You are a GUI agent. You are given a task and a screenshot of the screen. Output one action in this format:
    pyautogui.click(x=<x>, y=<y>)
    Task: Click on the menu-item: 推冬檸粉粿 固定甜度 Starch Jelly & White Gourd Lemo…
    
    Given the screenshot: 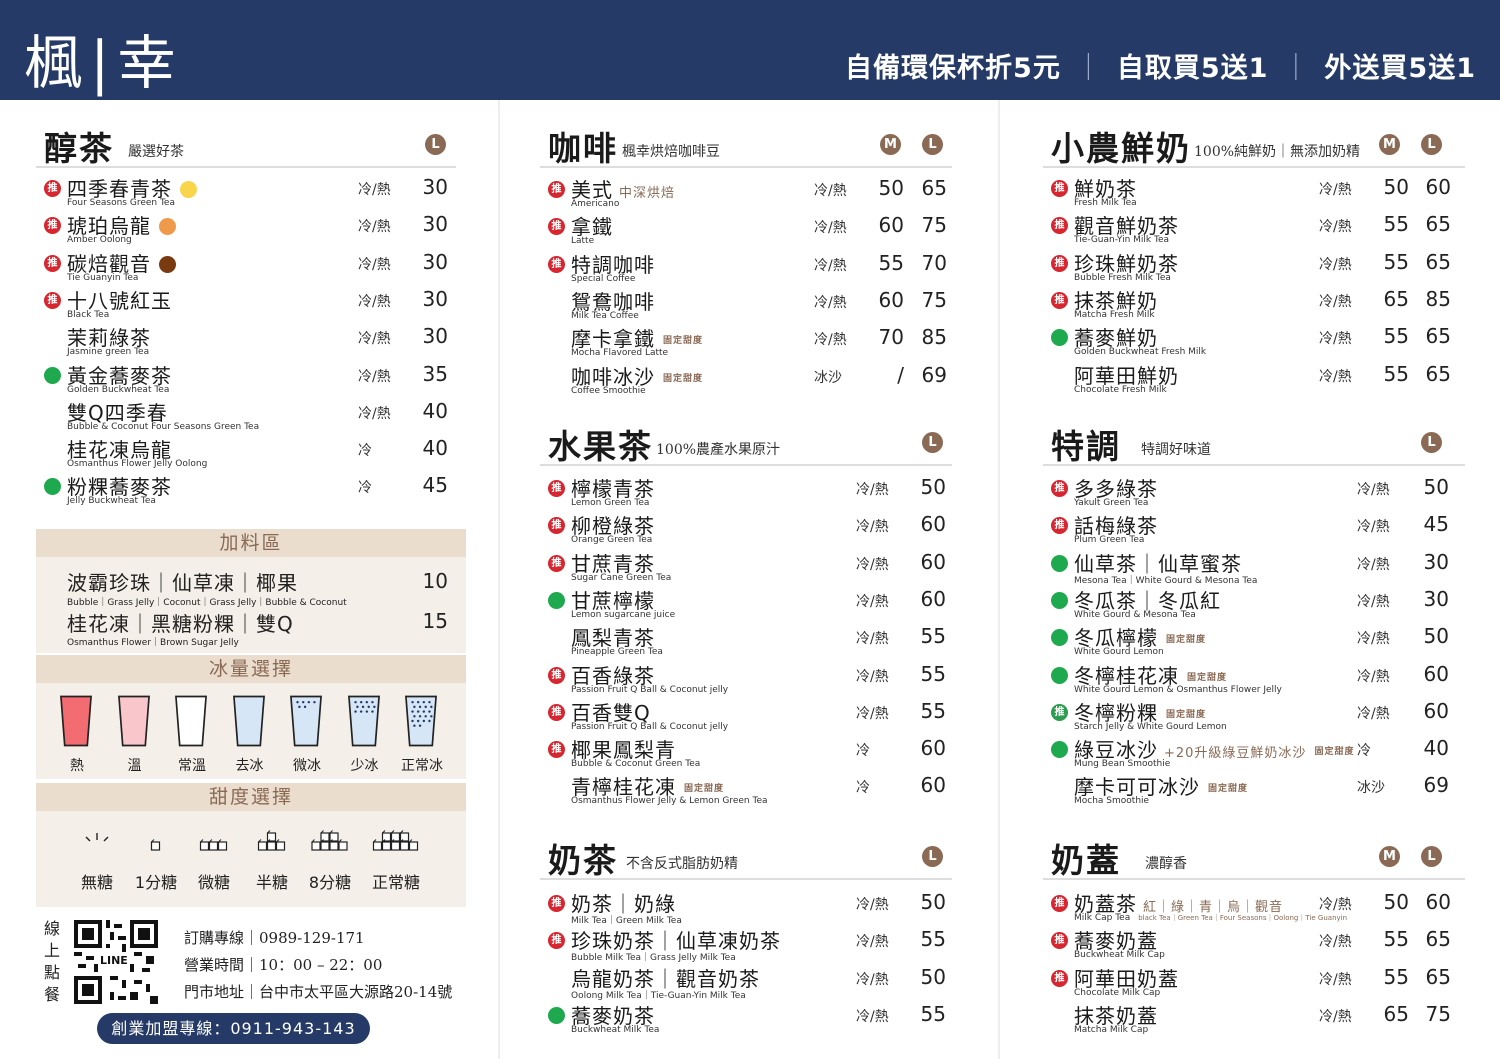 What is the action you would take?
    pyautogui.click(x=1254, y=716)
    